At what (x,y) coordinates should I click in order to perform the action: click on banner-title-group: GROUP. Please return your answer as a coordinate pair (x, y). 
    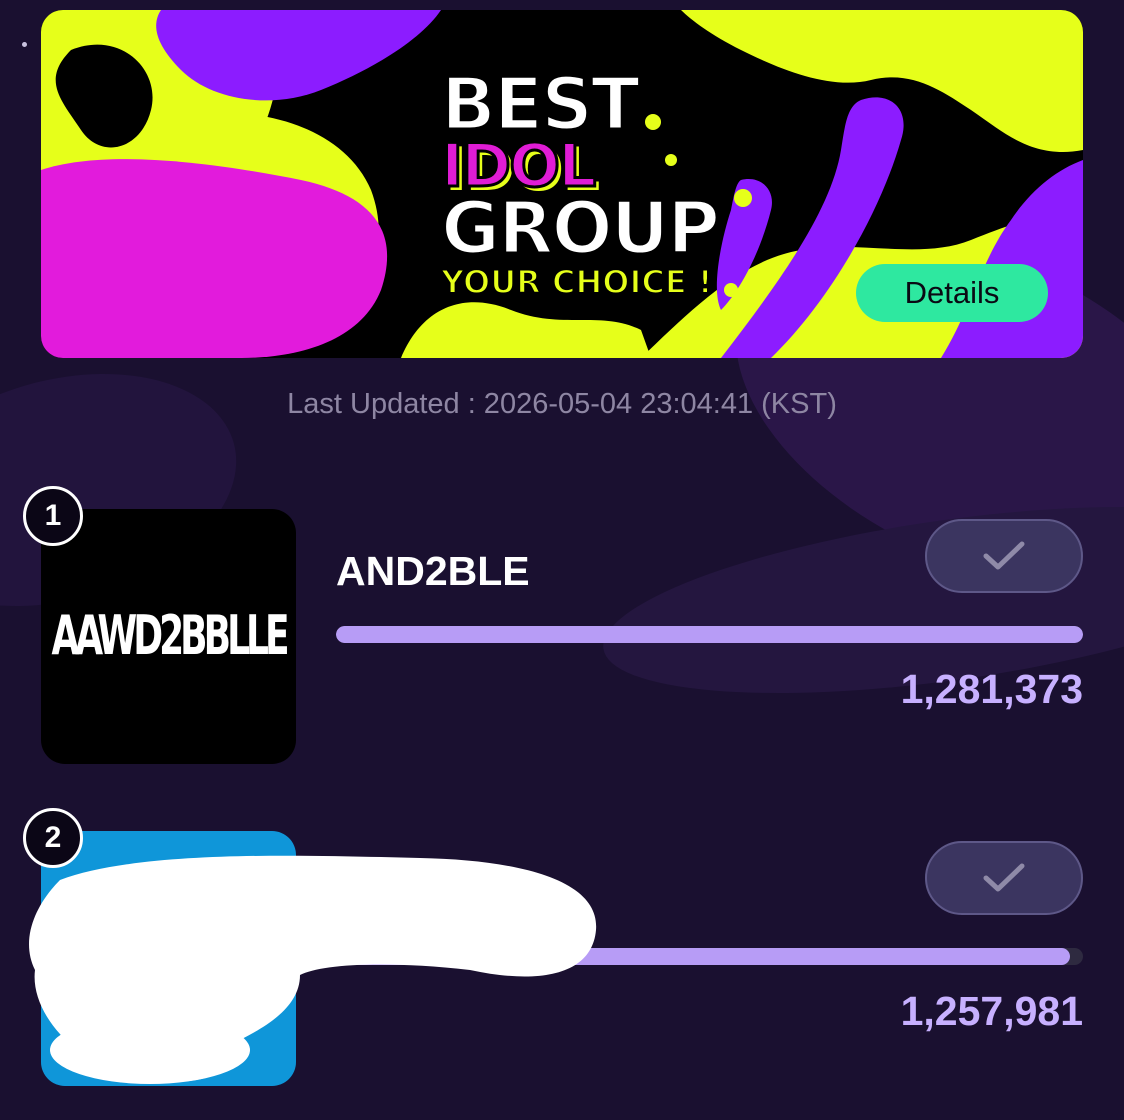
    Looking at the image, I should click on (581, 228).